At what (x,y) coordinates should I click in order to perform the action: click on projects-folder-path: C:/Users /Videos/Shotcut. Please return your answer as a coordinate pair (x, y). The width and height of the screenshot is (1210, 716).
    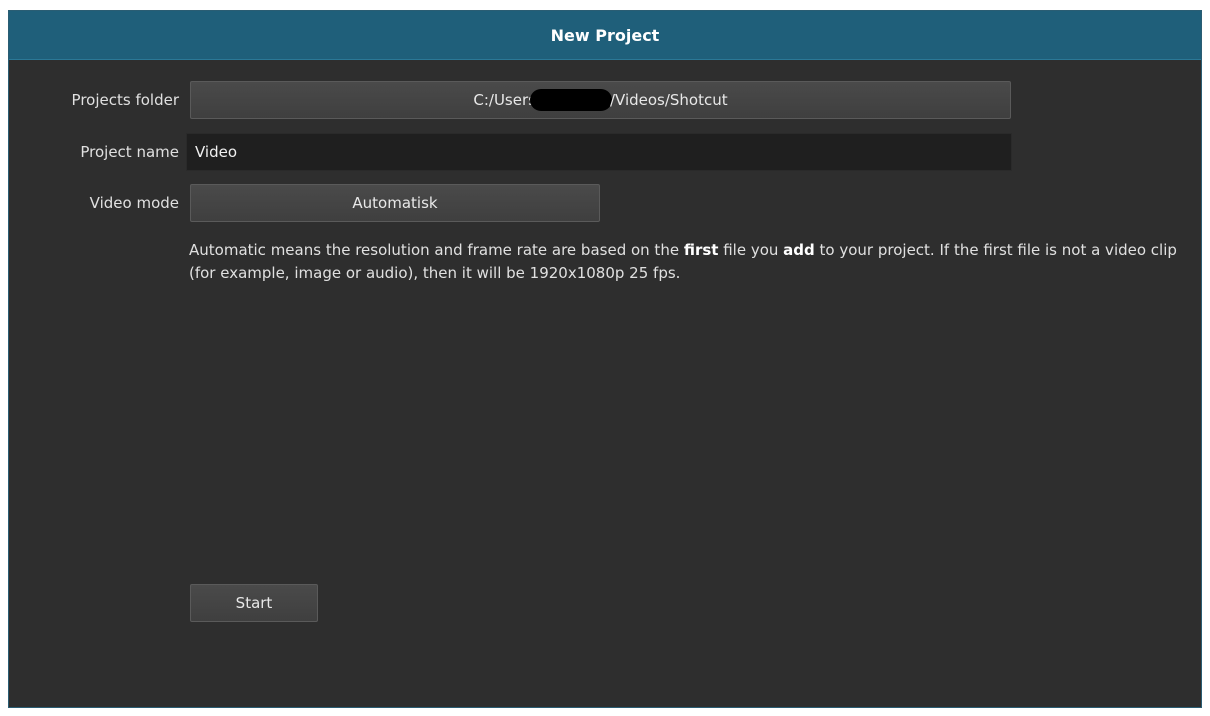
    Looking at the image, I should click on (600, 100).